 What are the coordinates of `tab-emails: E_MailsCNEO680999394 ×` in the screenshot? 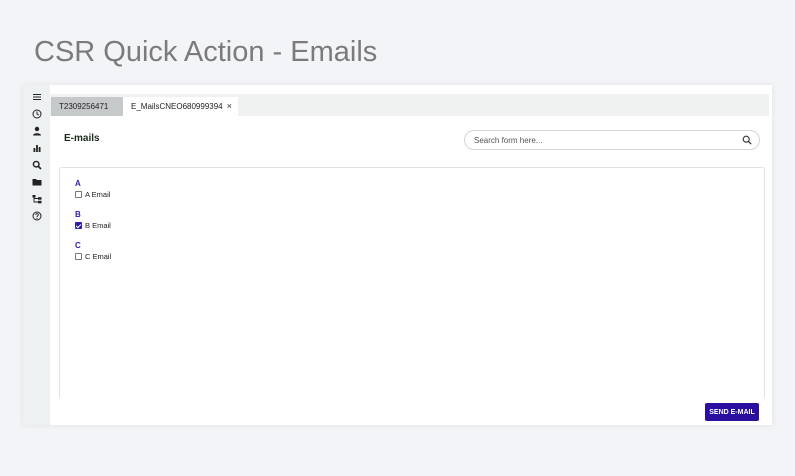 It's located at (180, 106).